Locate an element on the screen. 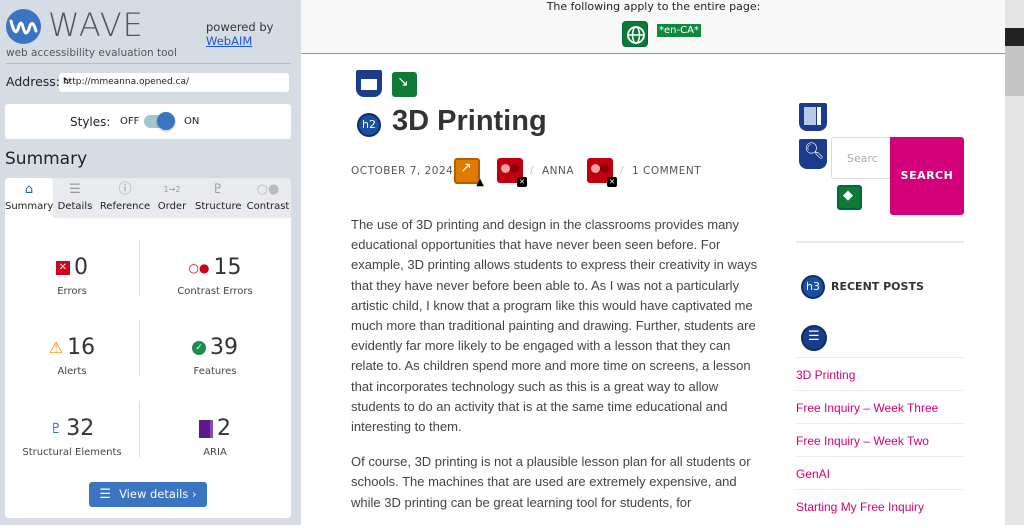 The width and height of the screenshot is (1024, 528). summary-heading: Summary is located at coordinates (46, 159).